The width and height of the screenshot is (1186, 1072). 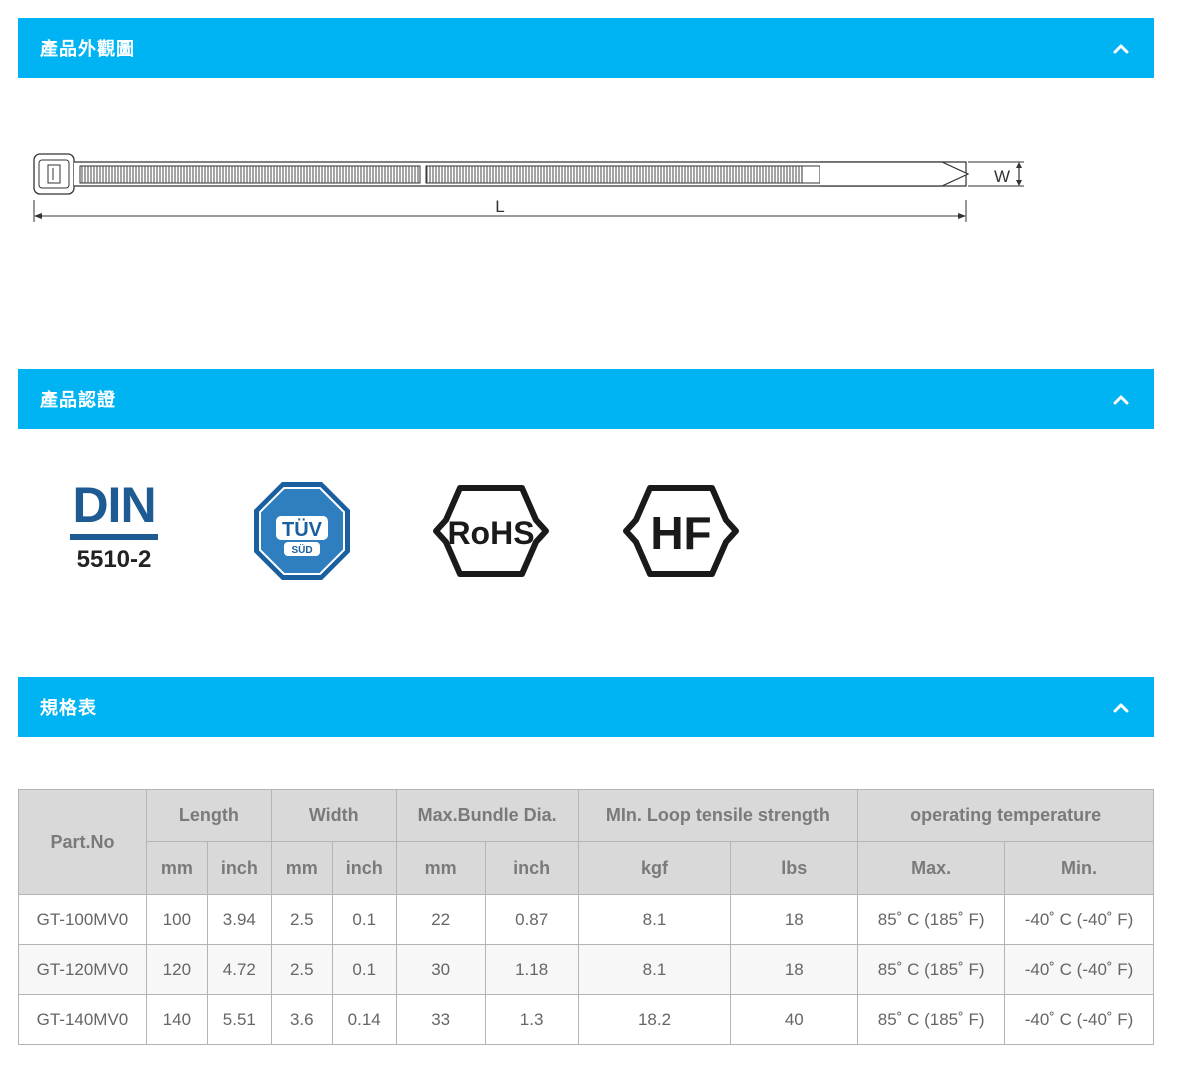 I want to click on section-title: 產品外觀圖, so click(x=87, y=49).